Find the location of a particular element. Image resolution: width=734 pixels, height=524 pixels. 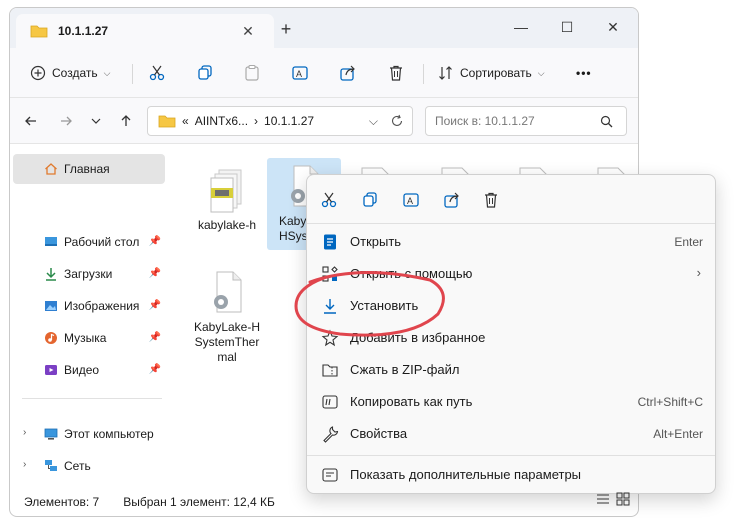

context-divider is located at coordinates (511, 455).